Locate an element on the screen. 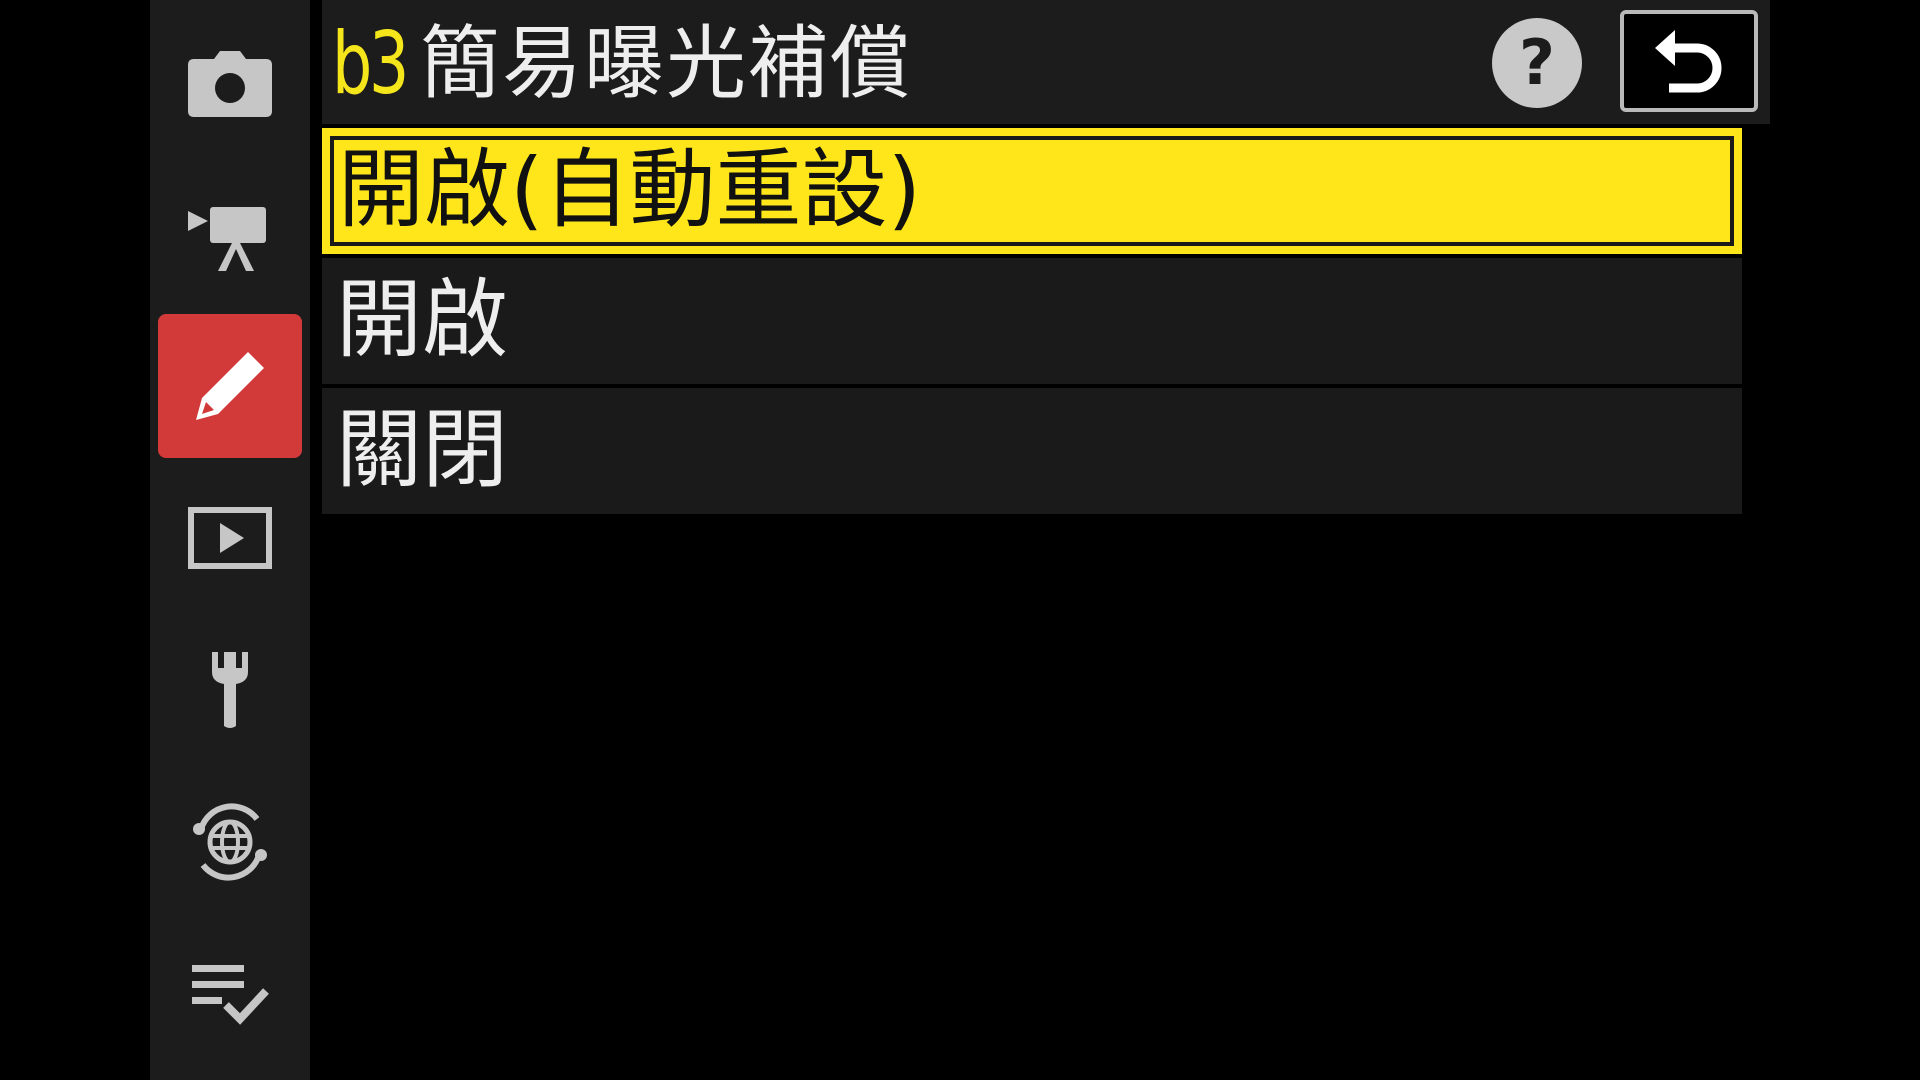  playback-icon is located at coordinates (230, 538).